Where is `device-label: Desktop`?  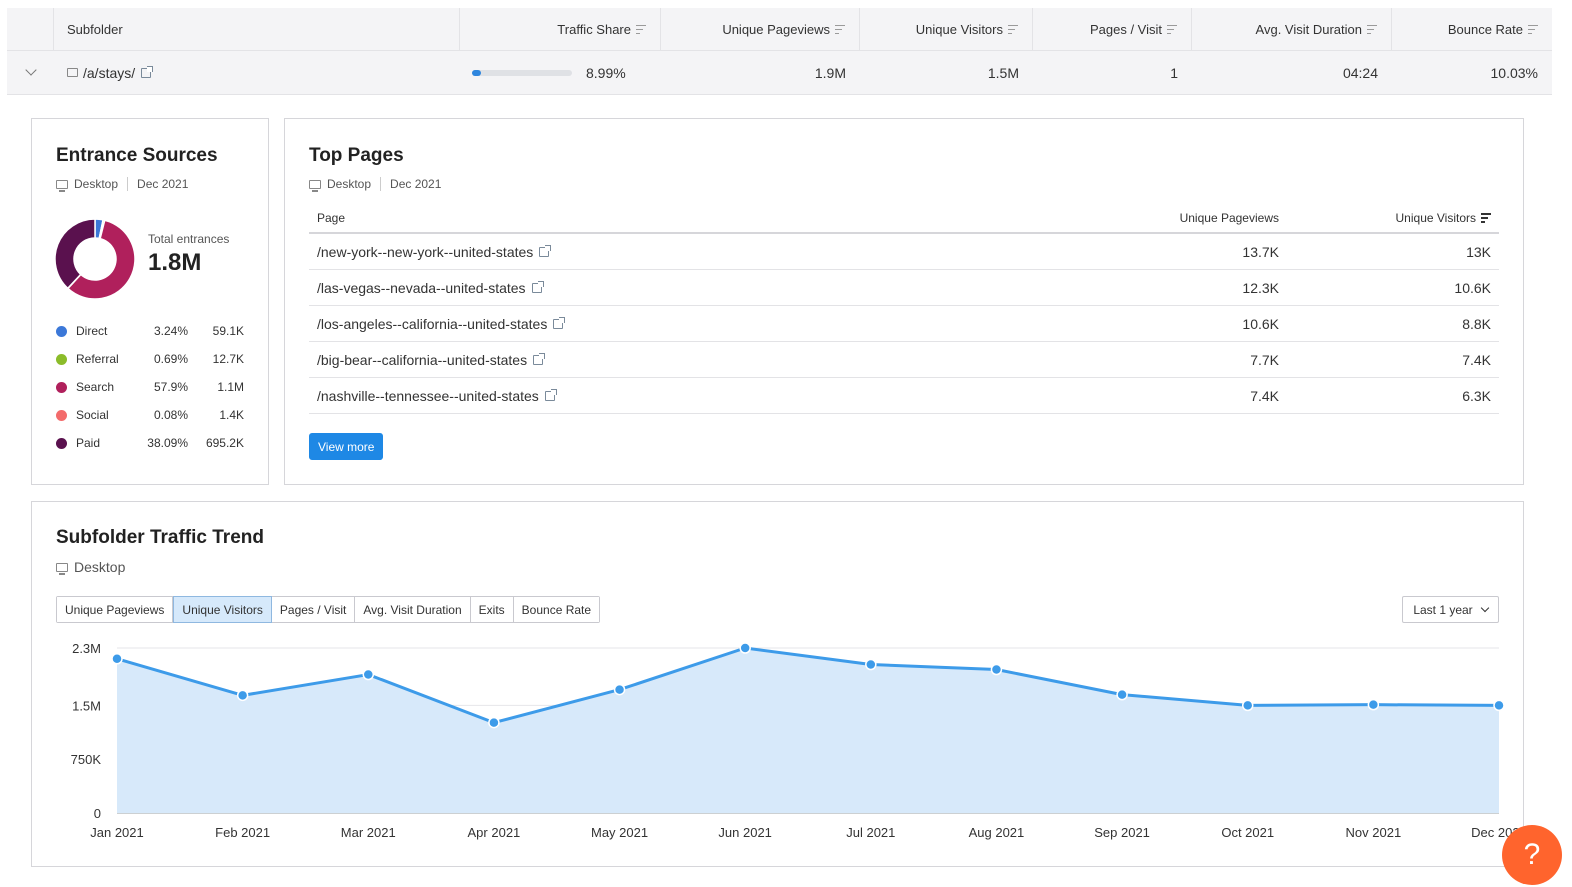
device-label: Desktop is located at coordinates (100, 567).